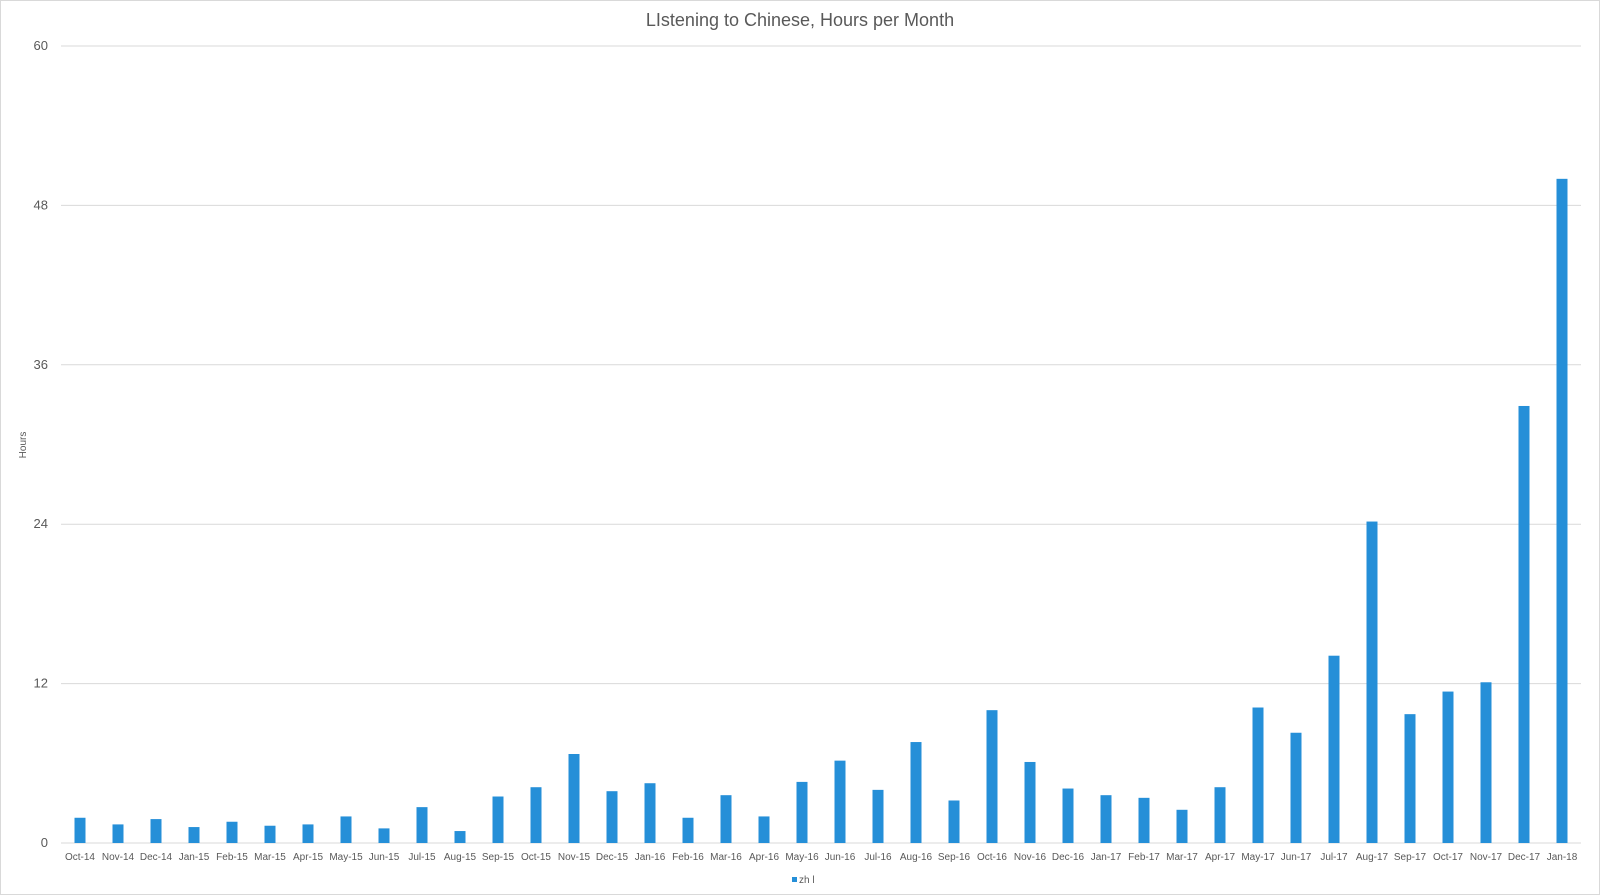 Image resolution: width=1600 pixels, height=895 pixels. Describe the element at coordinates (1258, 857) in the screenshot. I see `x-tick-label: May-17` at that location.